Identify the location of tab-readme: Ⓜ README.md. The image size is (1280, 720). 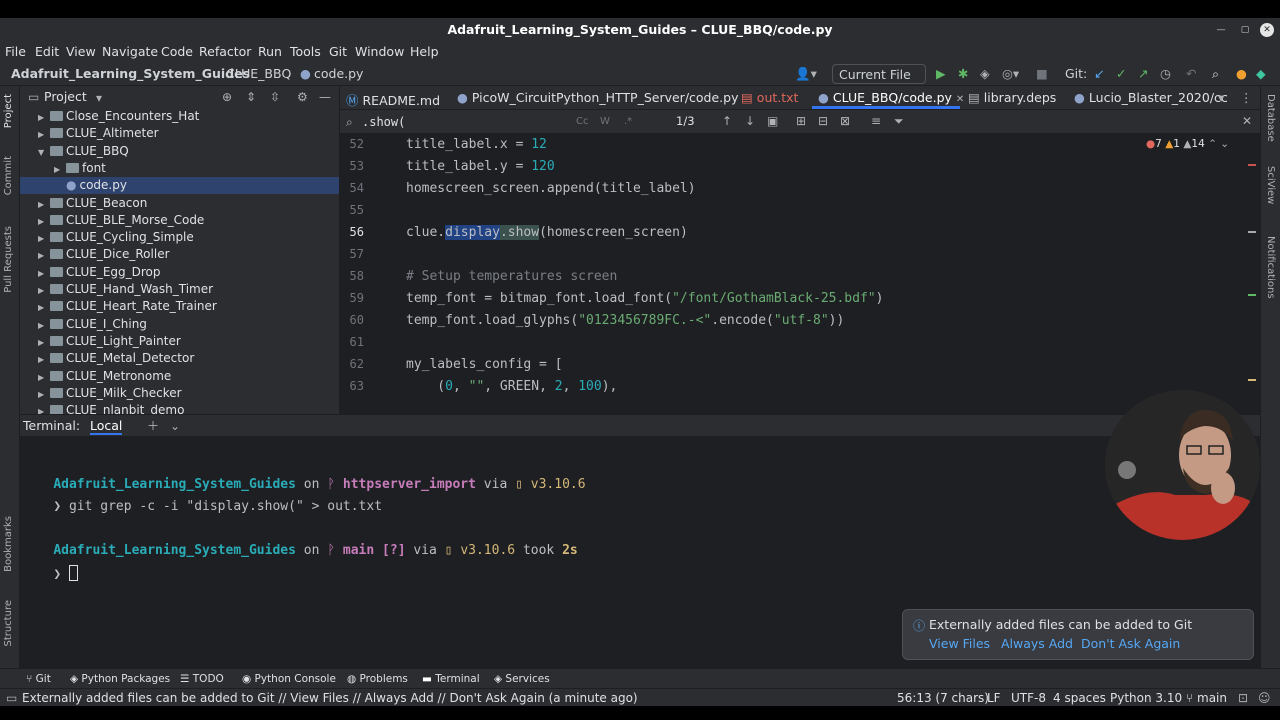
(393, 99).